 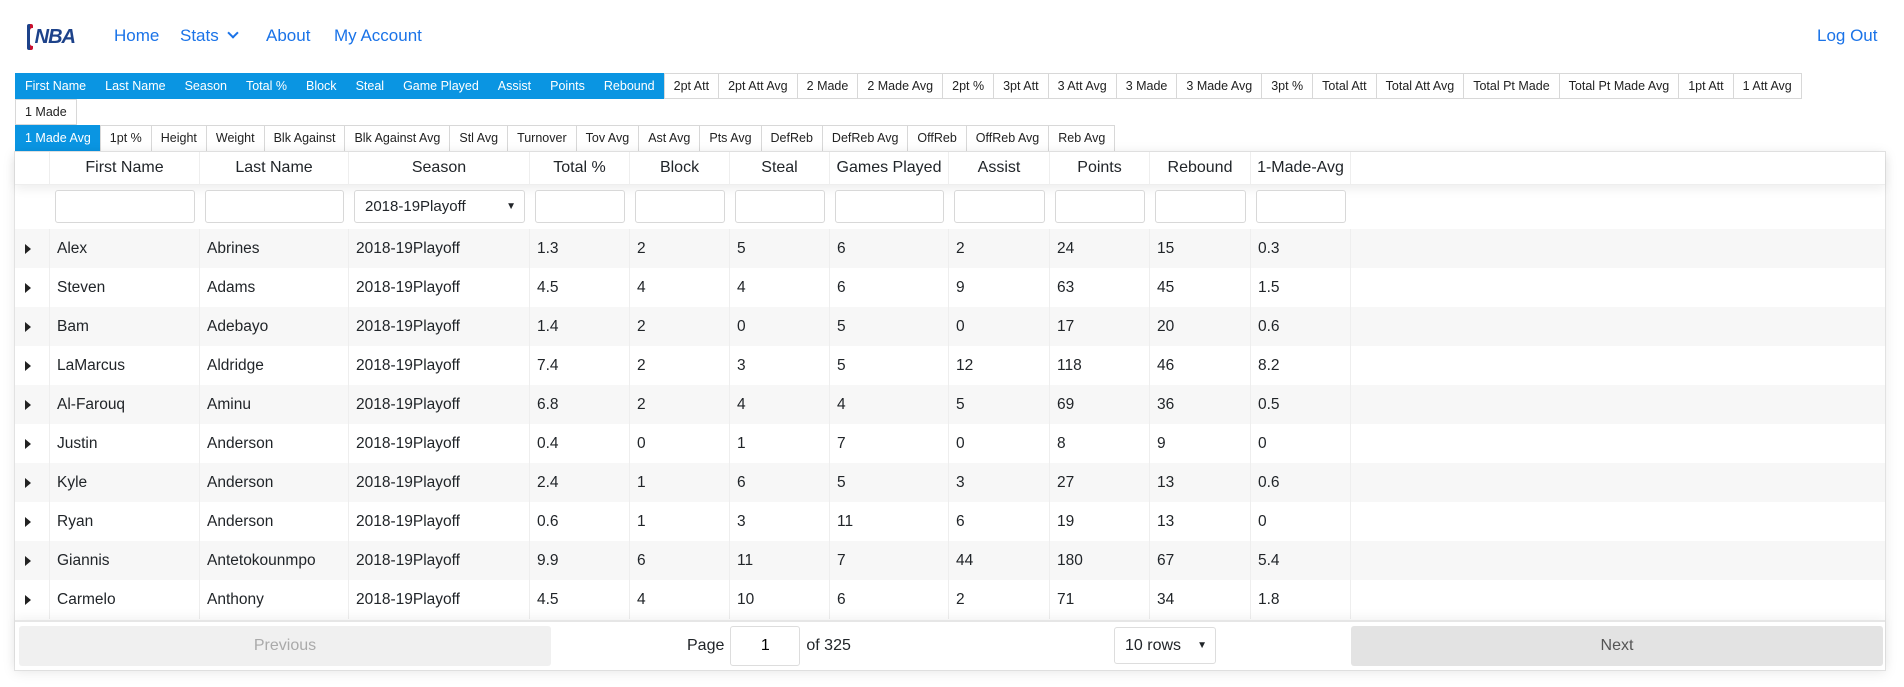 What do you see at coordinates (780, 206) in the screenshot?
I see `filter-input-steal` at bounding box center [780, 206].